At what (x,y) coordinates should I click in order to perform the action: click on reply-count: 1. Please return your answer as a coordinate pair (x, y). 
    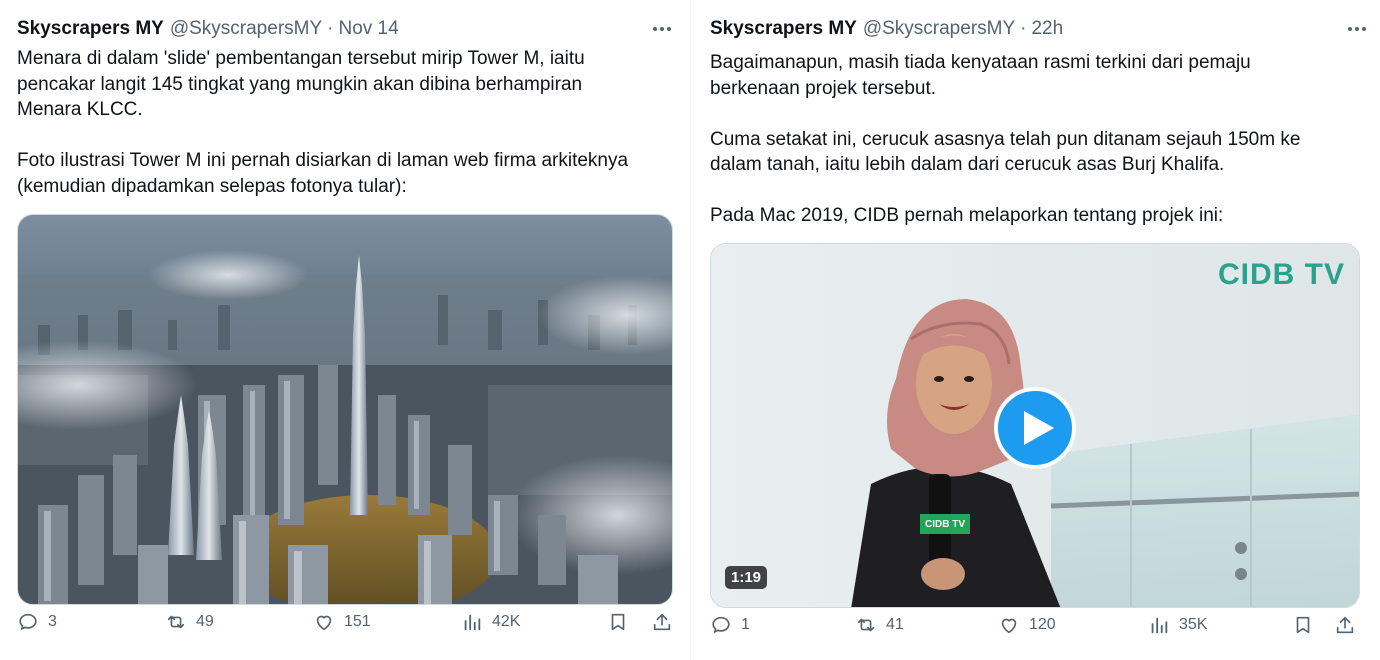
    Looking at the image, I should click on (745, 624).